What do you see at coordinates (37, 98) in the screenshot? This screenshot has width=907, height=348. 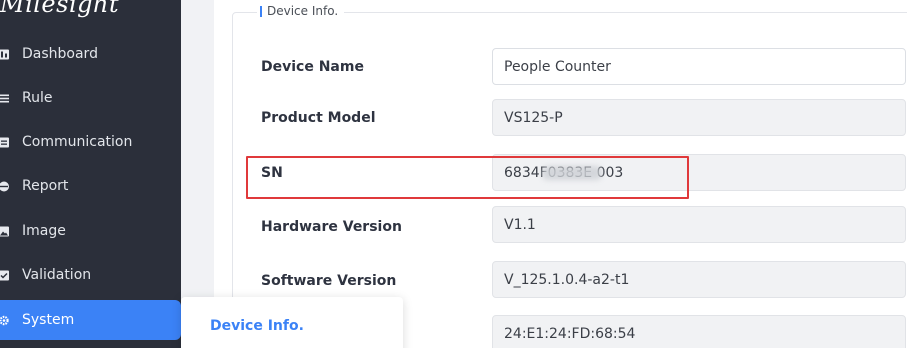 I see `sidebar-item-label: Rule` at bounding box center [37, 98].